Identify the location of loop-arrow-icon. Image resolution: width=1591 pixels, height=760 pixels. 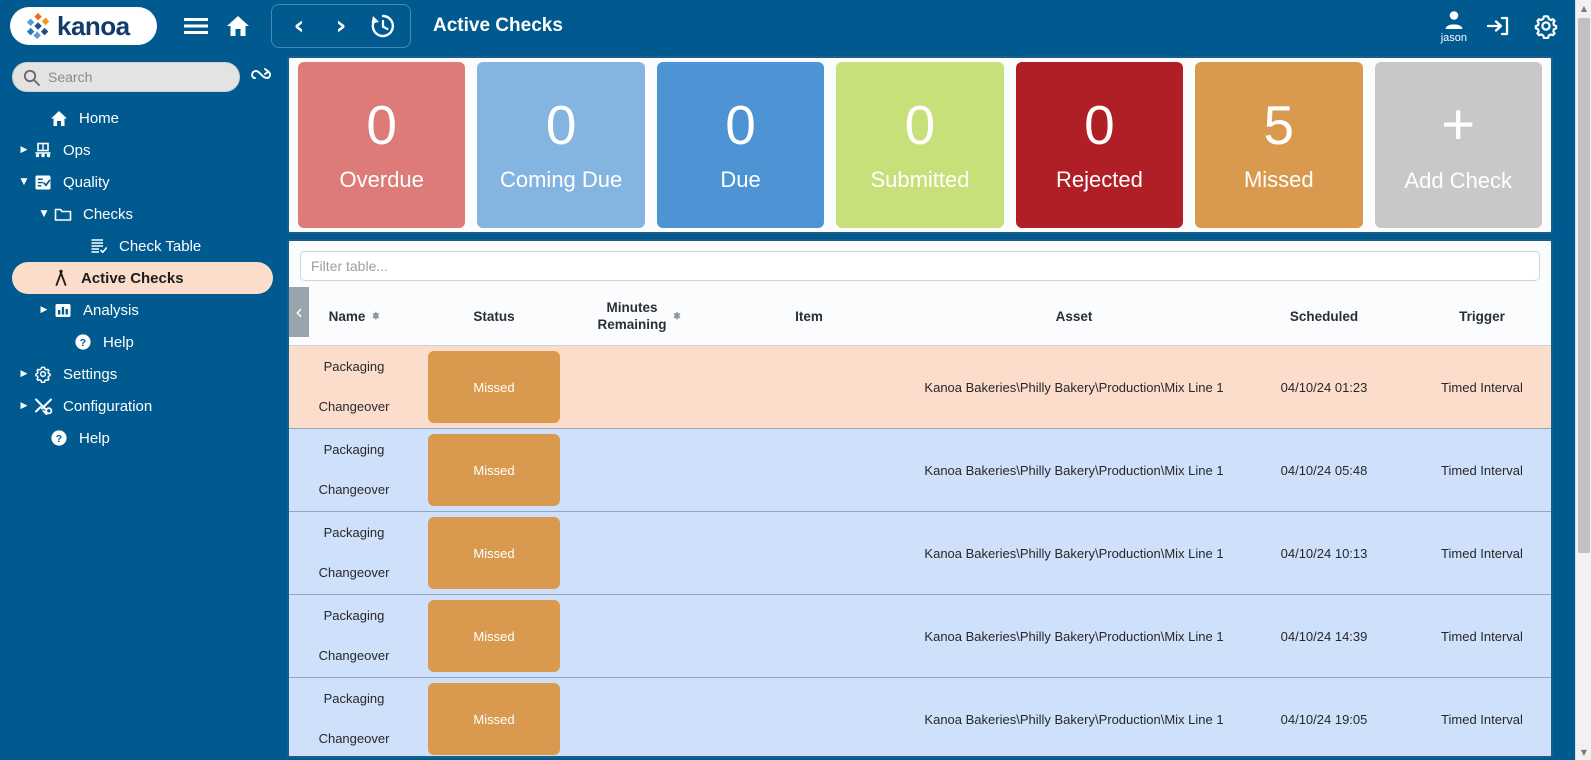
(262, 77).